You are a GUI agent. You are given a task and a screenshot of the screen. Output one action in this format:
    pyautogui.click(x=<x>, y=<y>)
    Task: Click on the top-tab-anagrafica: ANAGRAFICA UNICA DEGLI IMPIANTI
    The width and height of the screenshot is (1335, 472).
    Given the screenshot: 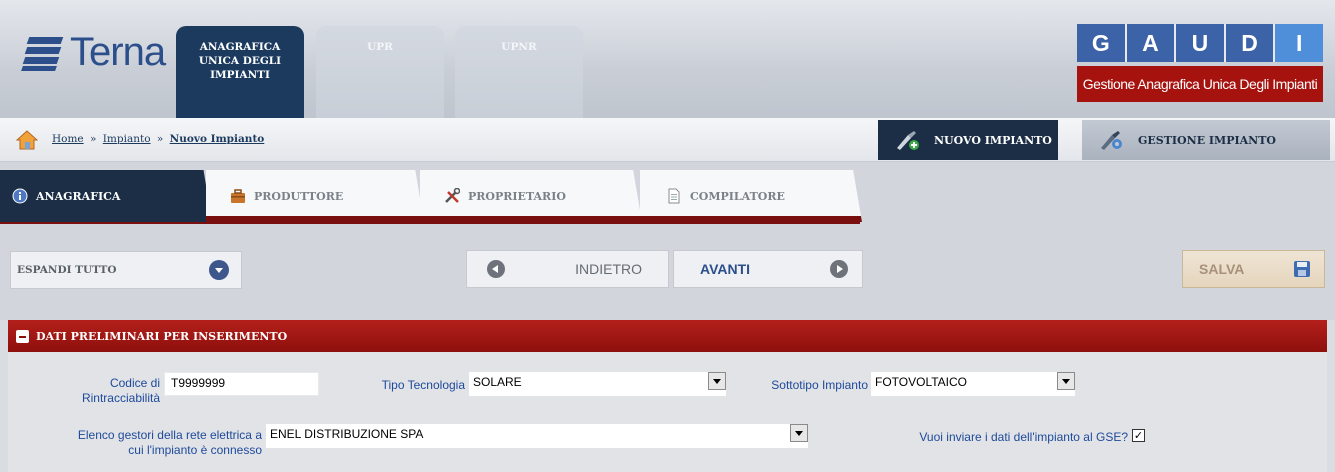 What is the action you would take?
    pyautogui.click(x=240, y=72)
    